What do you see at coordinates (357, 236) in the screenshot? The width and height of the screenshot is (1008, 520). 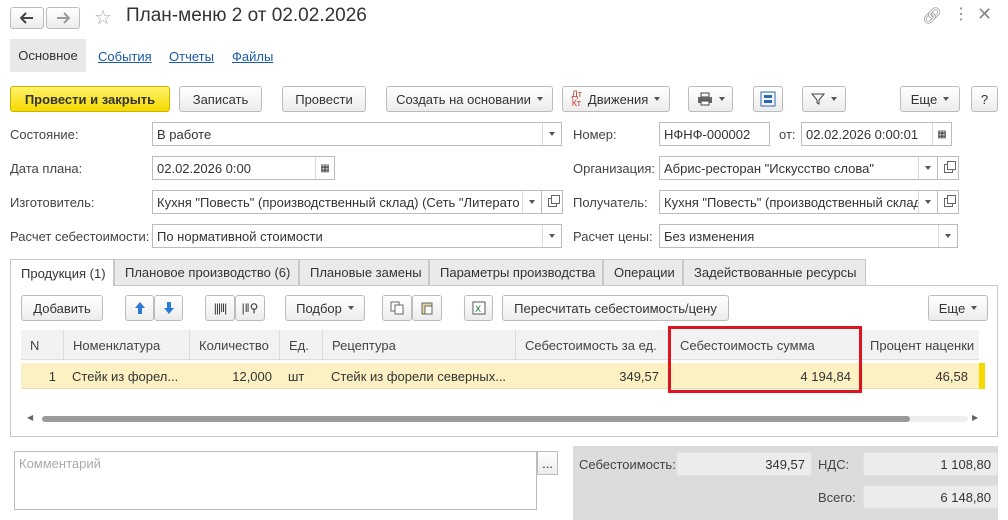 I see `cost-calc-select: По нормативной стоимости` at bounding box center [357, 236].